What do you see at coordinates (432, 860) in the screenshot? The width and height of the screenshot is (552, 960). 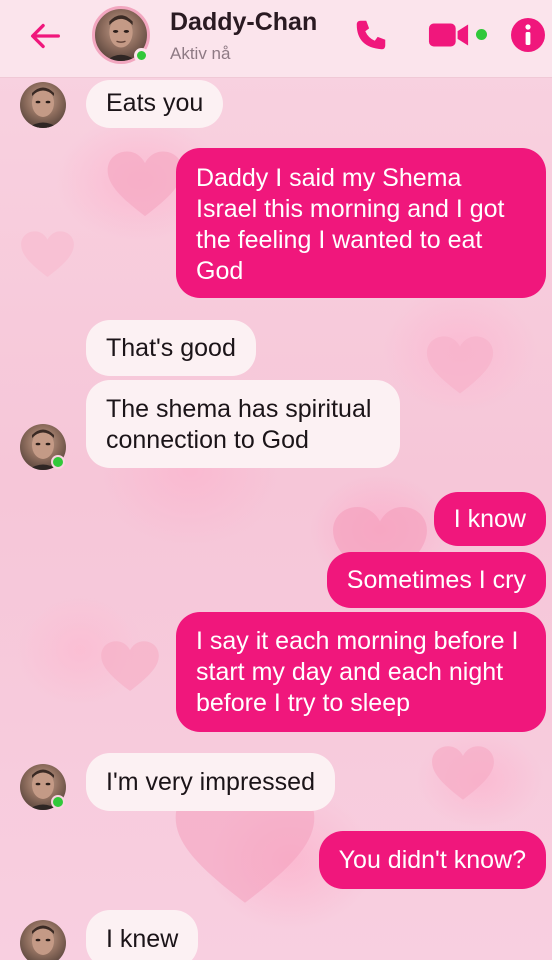 I see `message-bubble-outgoing: You didn't know?` at bounding box center [432, 860].